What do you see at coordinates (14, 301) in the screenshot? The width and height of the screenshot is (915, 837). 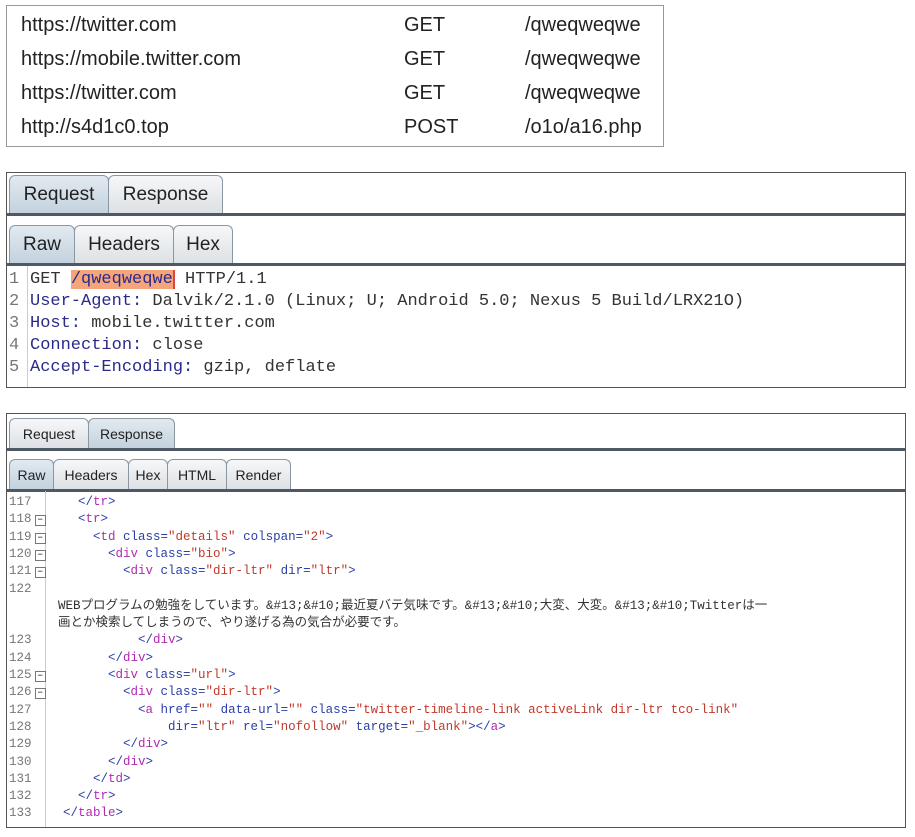 I see `line-number: 2` at bounding box center [14, 301].